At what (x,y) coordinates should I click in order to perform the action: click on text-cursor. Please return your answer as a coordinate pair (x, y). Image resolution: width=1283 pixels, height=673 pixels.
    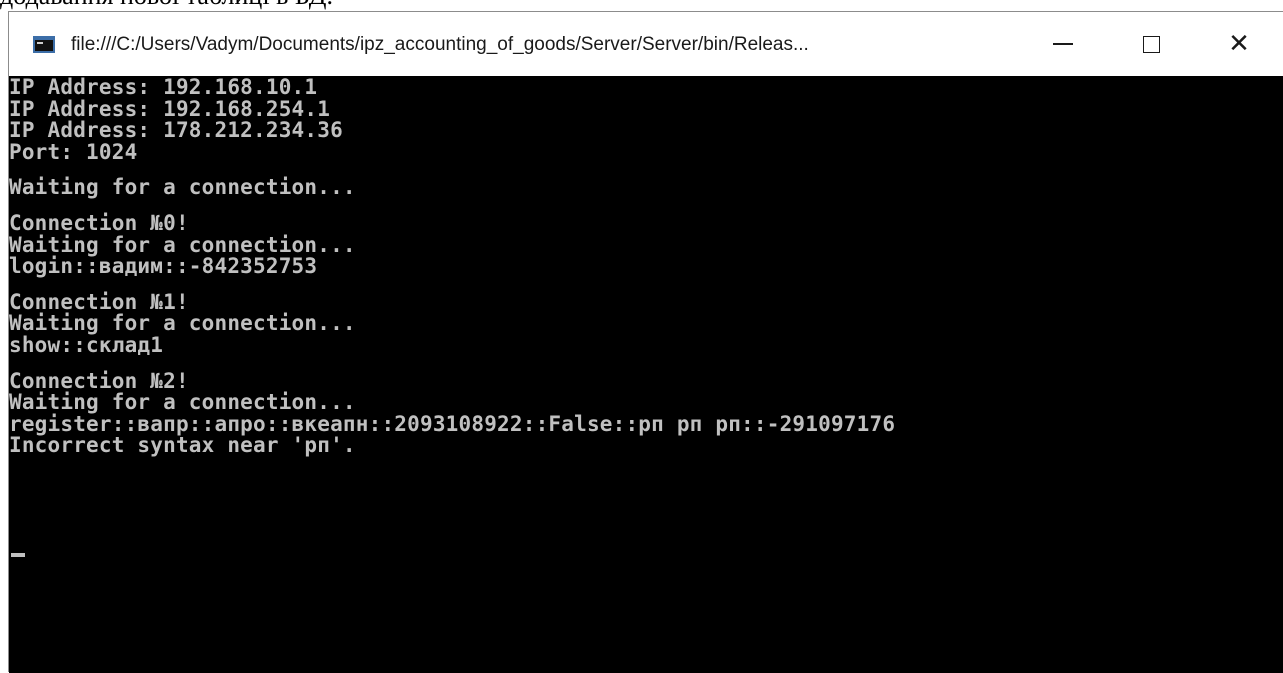
    Looking at the image, I should click on (18, 555).